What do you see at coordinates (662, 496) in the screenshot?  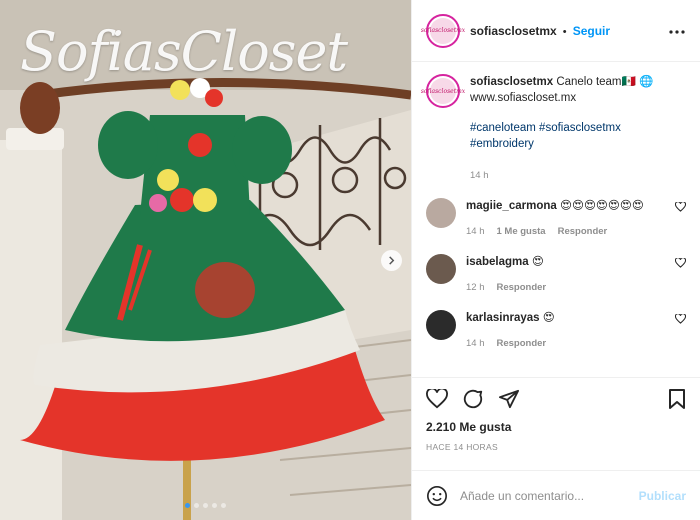 I see `publish-button: Publicar` at bounding box center [662, 496].